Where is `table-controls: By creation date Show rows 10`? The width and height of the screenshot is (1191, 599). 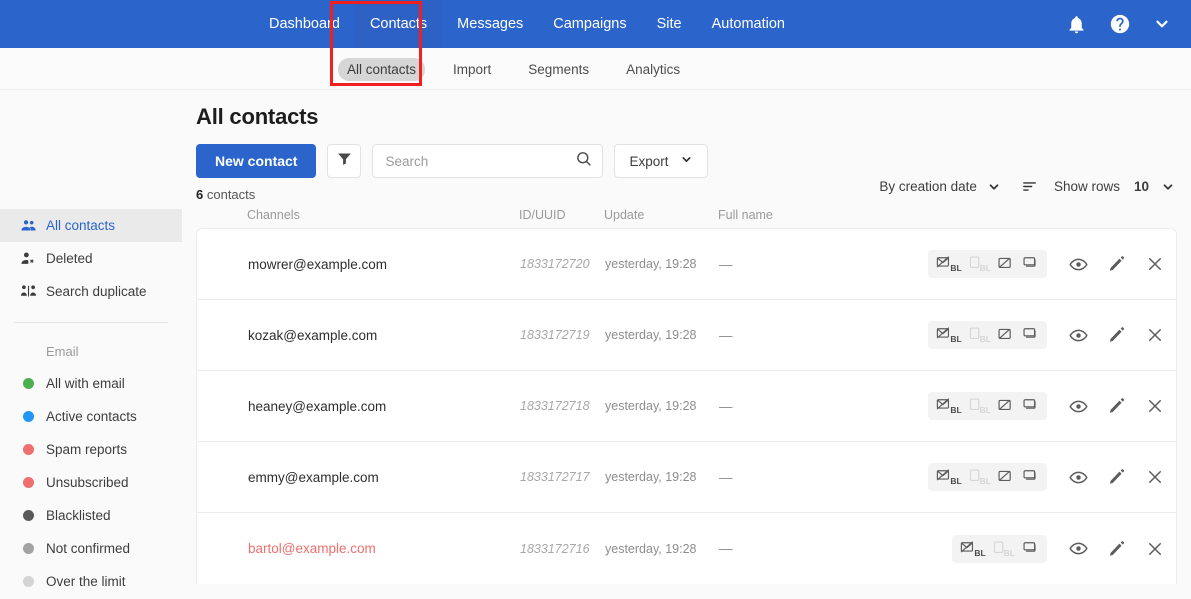 table-controls: By creation date Show rows 10 is located at coordinates (1027, 186).